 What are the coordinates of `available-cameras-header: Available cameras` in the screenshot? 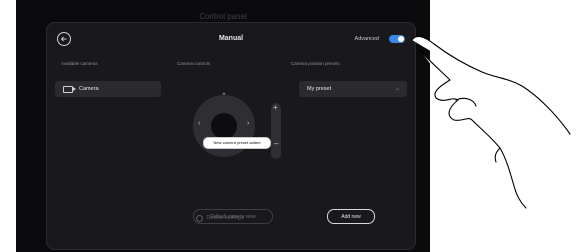 It's located at (79, 63).